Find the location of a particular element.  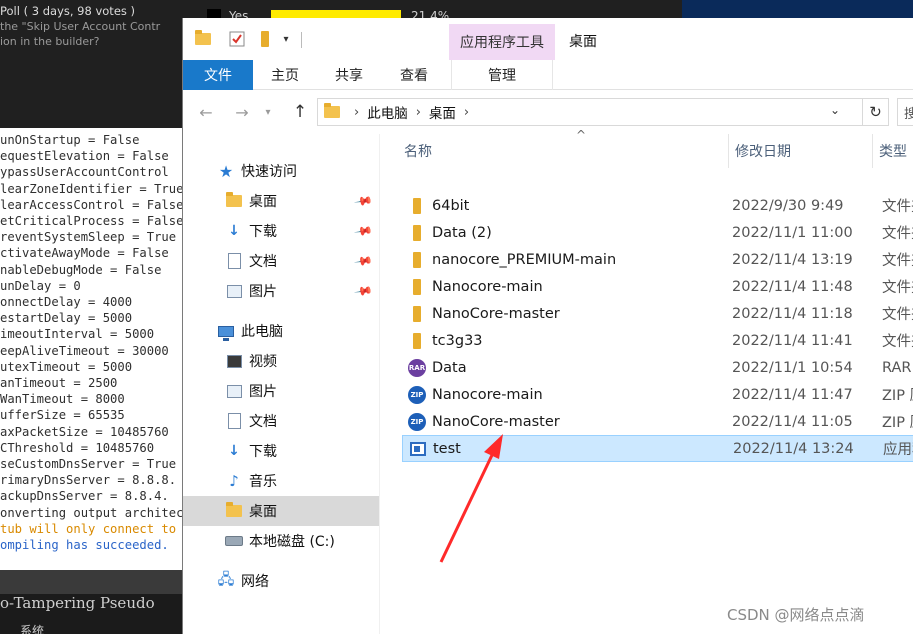

app-tools-context-tab: 应用程序工具 is located at coordinates (502, 42).